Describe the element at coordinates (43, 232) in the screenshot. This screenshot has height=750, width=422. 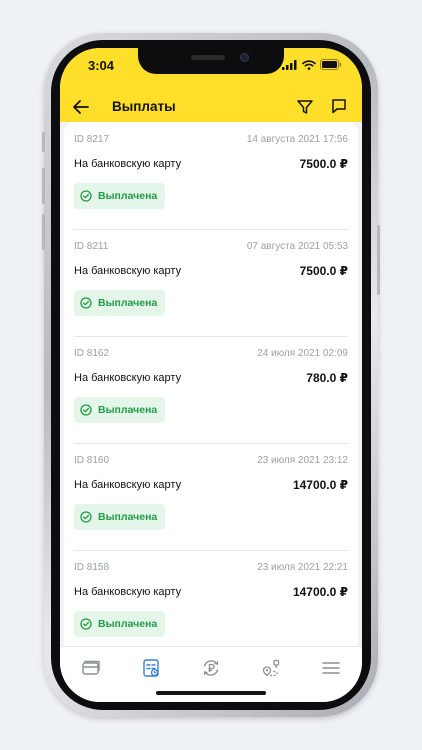
I see `volume-down-button` at that location.